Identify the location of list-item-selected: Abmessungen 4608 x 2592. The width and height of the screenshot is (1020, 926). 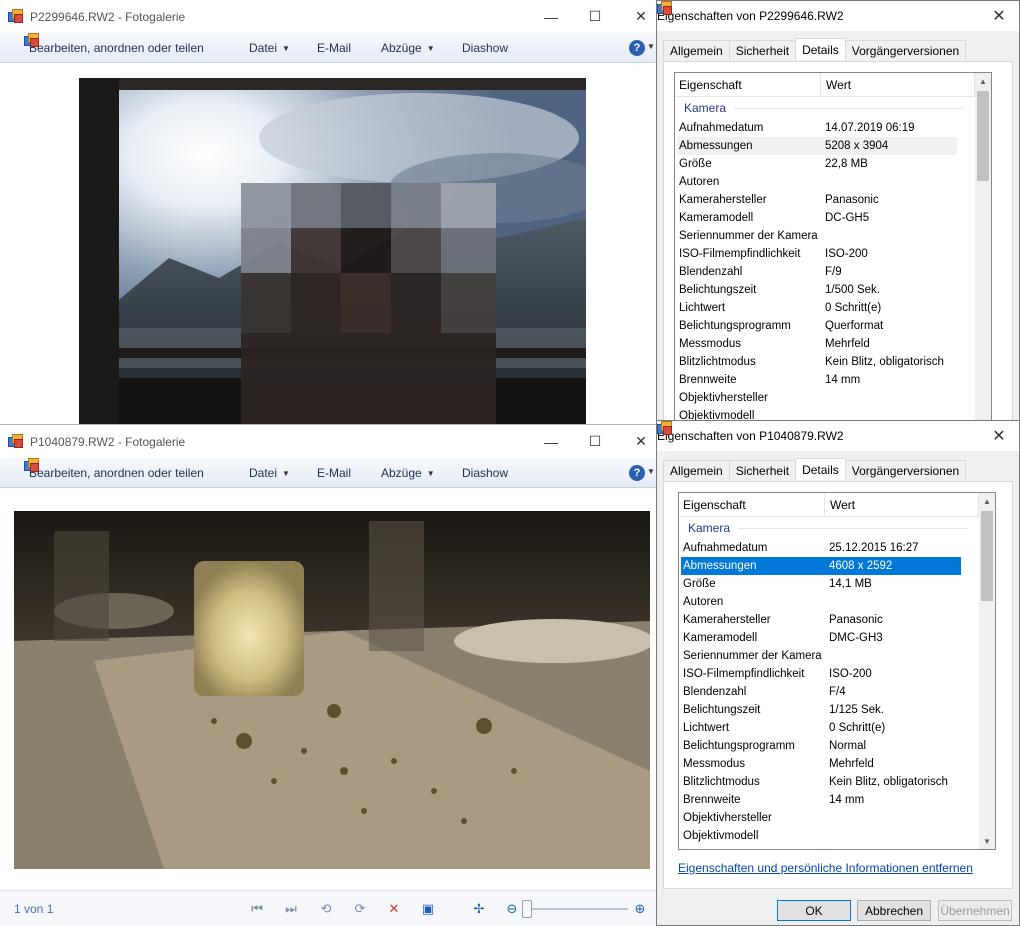
(821, 566).